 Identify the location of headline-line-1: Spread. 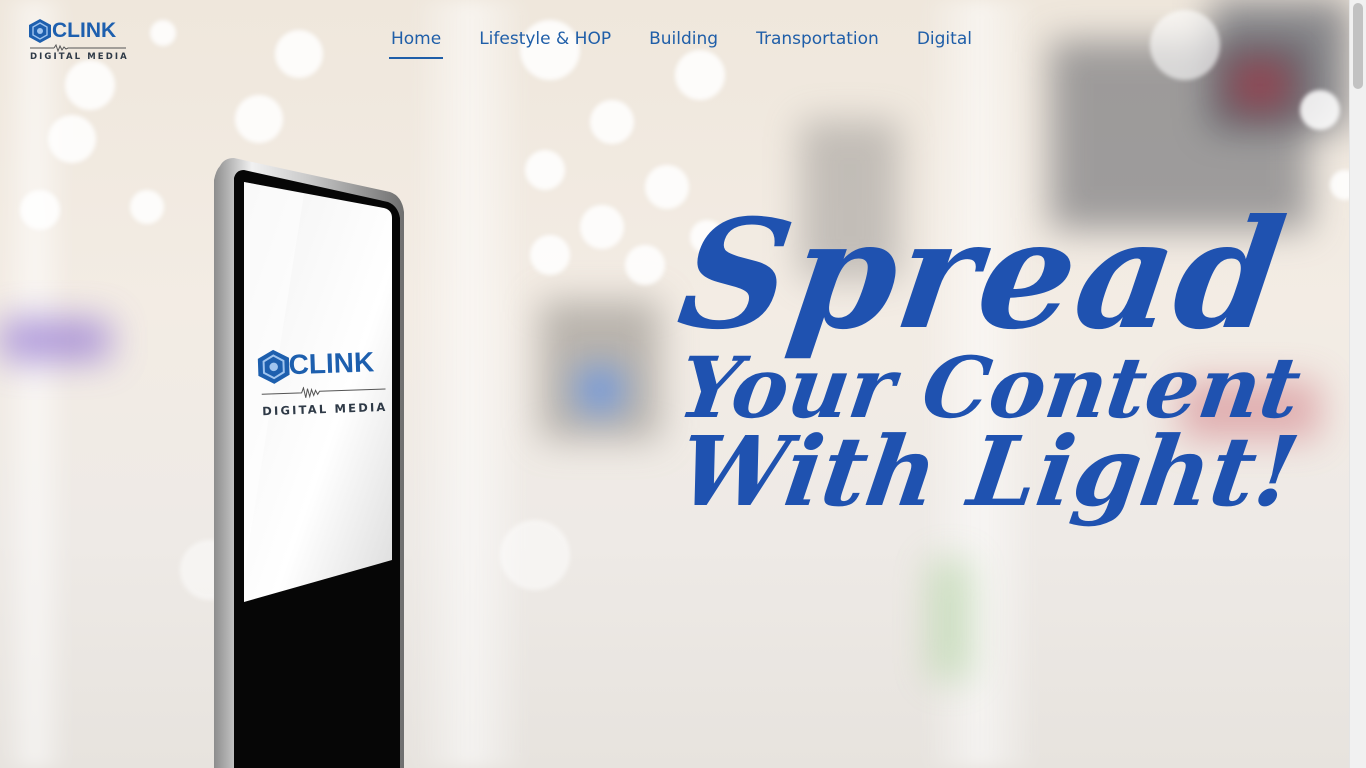
(983, 275).